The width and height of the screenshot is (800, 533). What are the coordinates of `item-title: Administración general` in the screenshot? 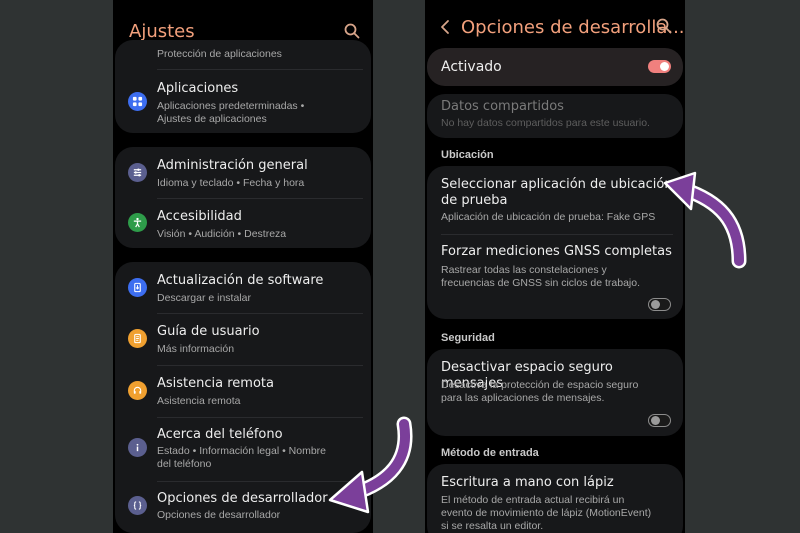 It's located at (232, 165).